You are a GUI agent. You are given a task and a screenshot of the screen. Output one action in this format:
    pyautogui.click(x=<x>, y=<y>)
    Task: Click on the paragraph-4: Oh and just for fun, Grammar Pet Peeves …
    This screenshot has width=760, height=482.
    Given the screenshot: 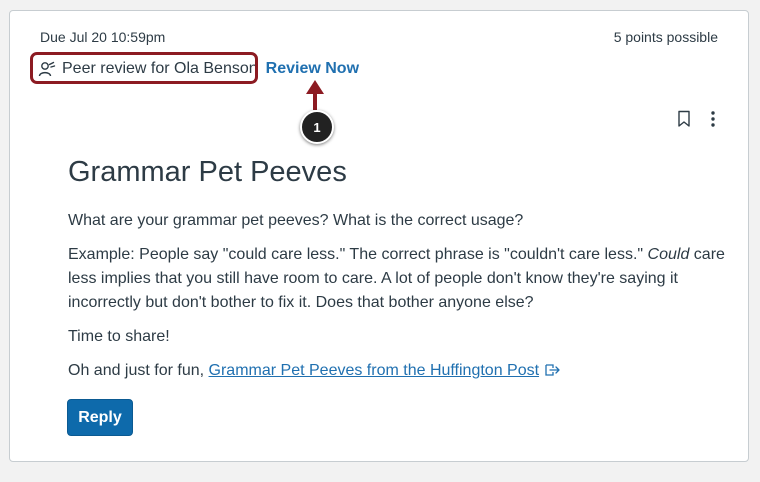 What is the action you would take?
    pyautogui.click(x=400, y=371)
    